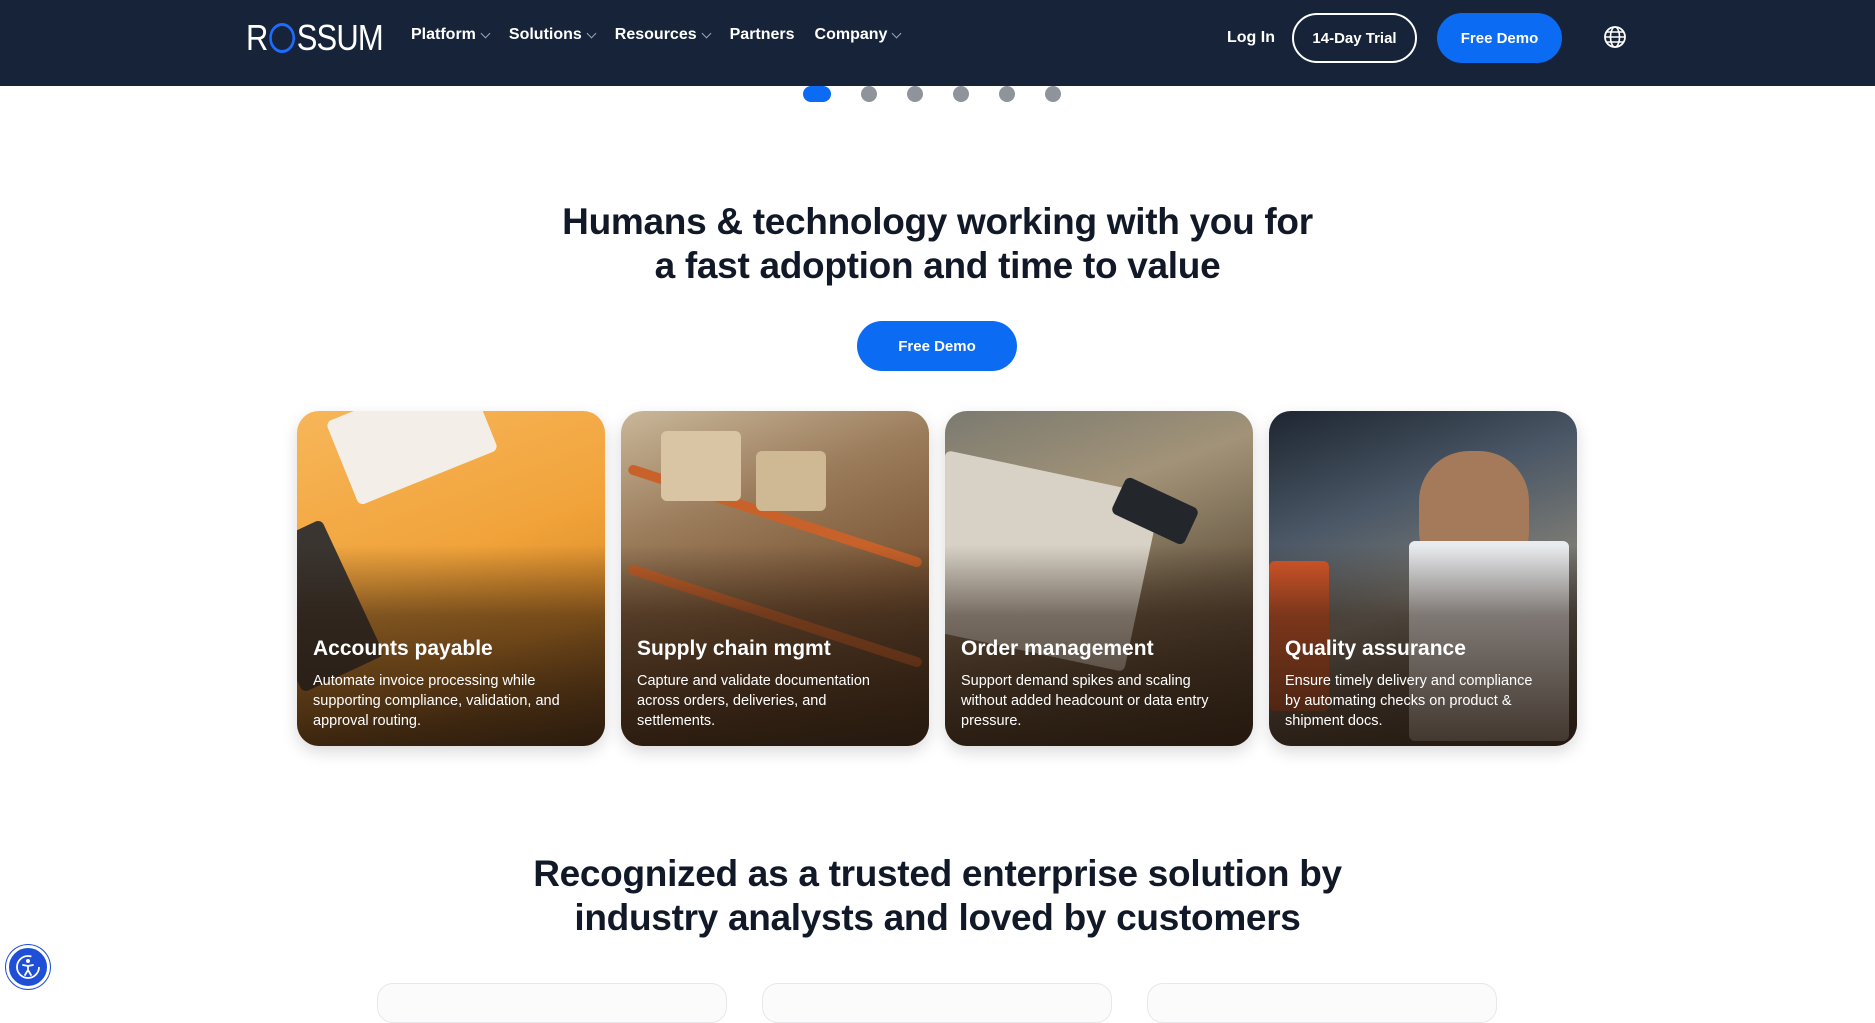 This screenshot has width=1875, height=1023. Describe the element at coordinates (734, 648) in the screenshot. I see `card-title: Supply chain mgmt` at that location.